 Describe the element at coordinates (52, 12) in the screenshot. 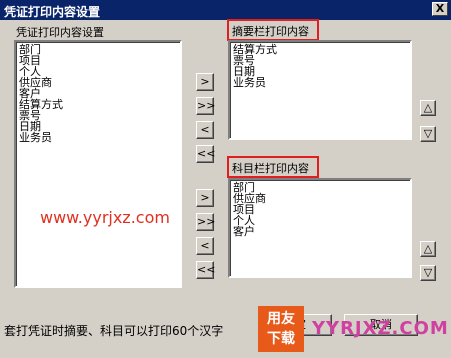

I see `window-title: 凭证打印内容设置` at that location.